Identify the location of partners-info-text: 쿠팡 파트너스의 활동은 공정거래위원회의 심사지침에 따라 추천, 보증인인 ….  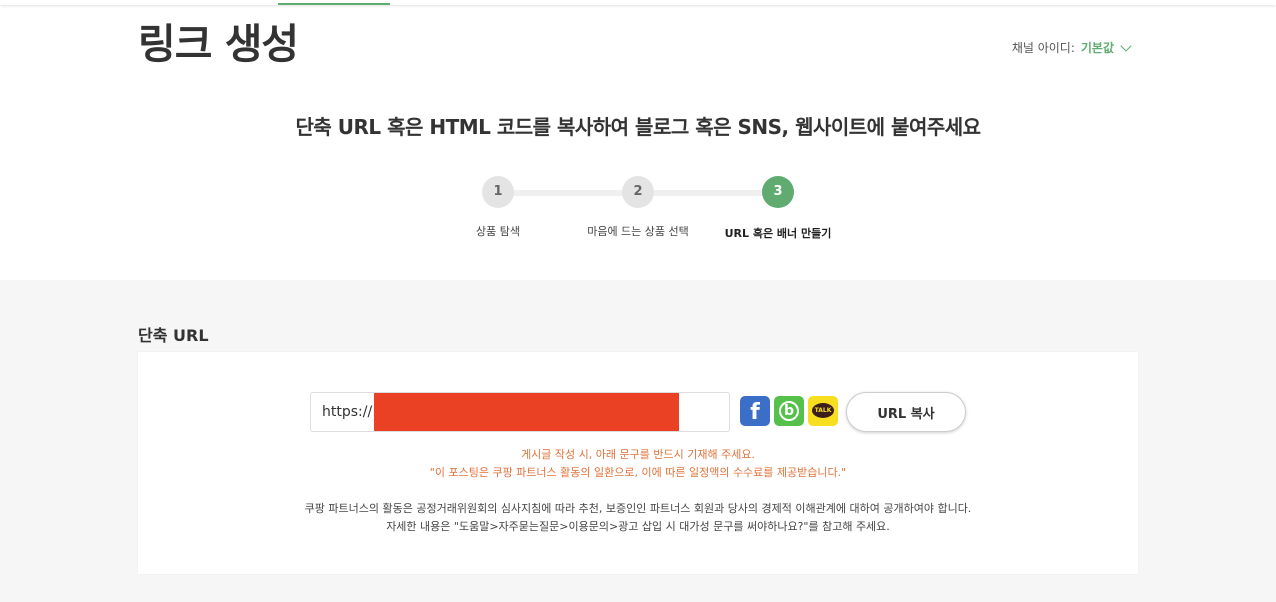
(638, 508).